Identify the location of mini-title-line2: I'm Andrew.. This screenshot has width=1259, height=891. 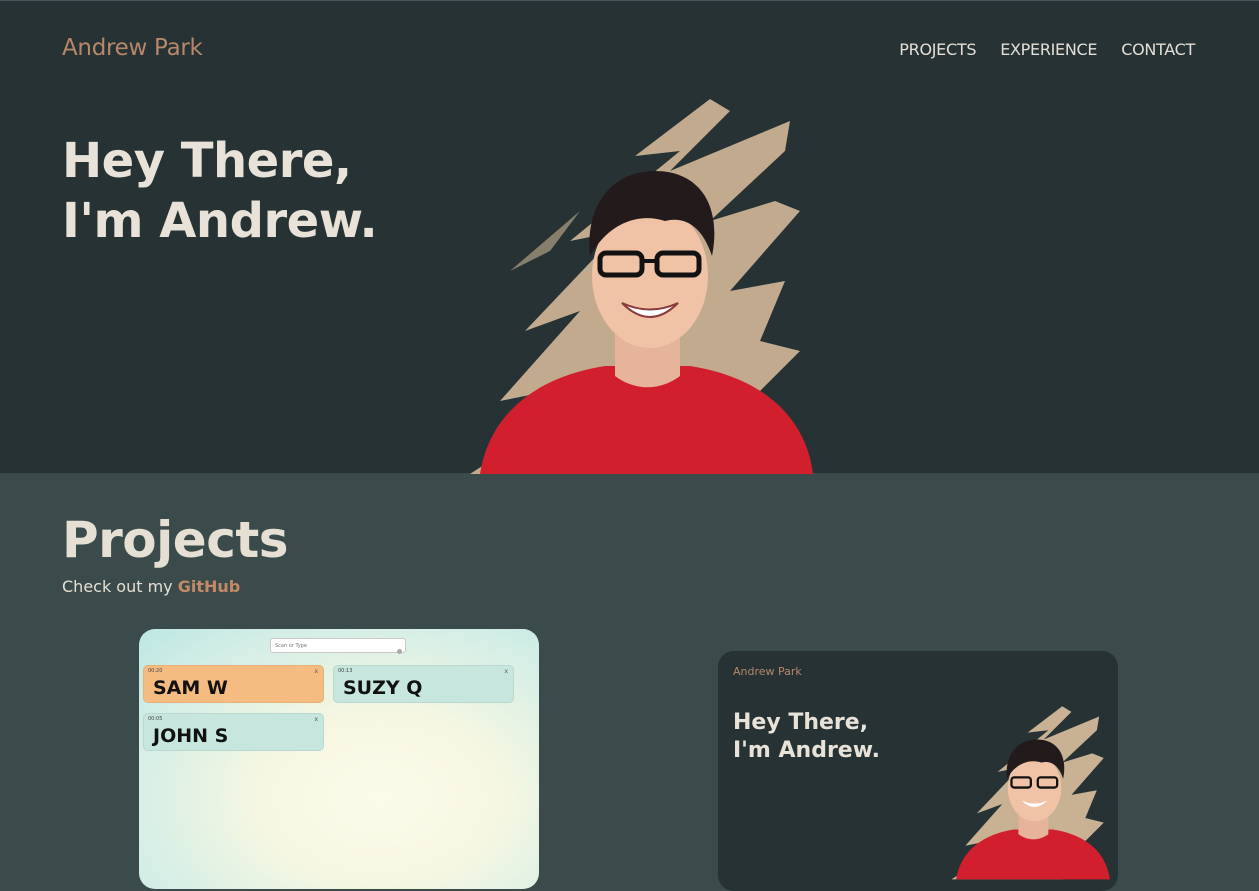
(806, 750).